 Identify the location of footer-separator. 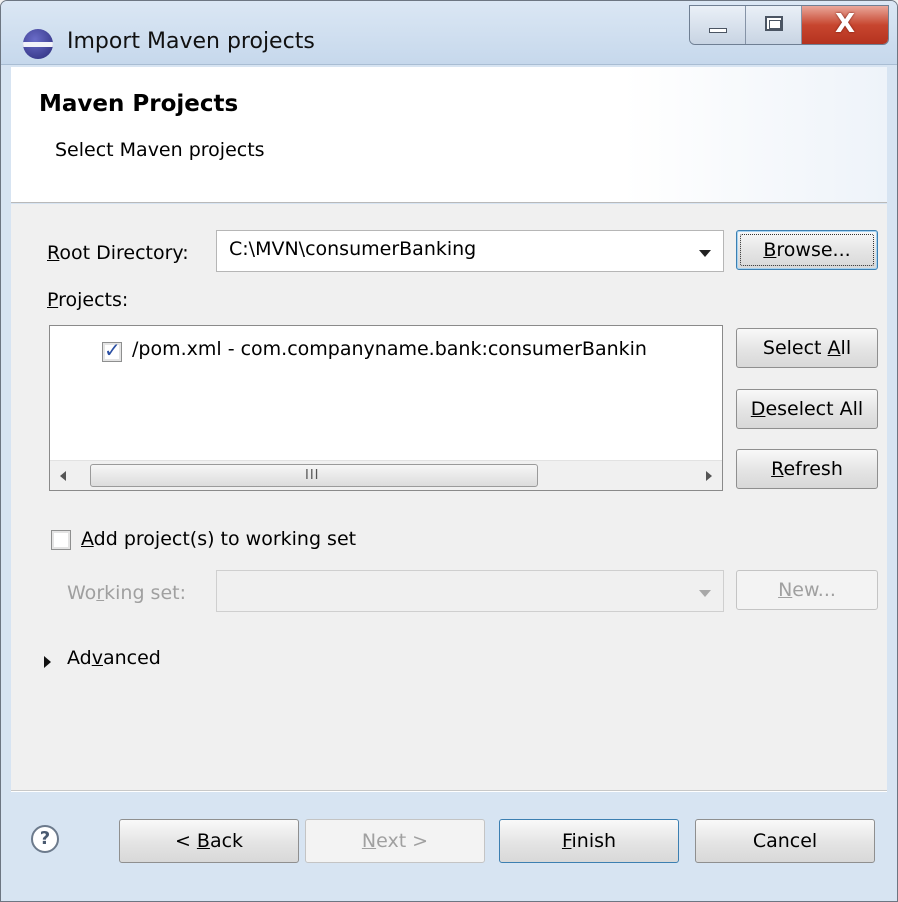
(449, 791).